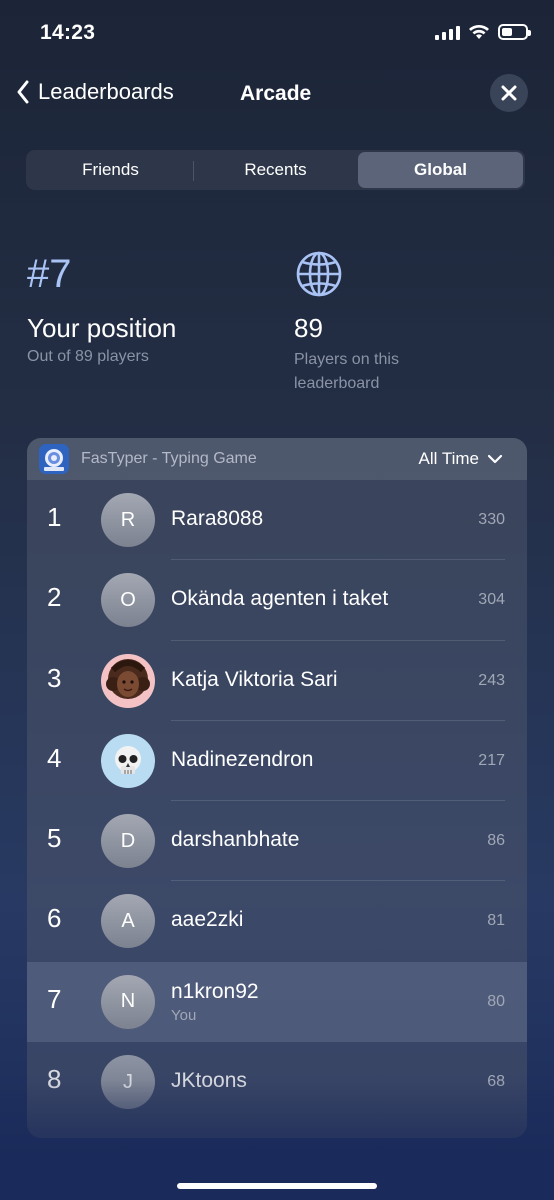 The width and height of the screenshot is (554, 1200). What do you see at coordinates (277, 1002) in the screenshot?
I see `table-row-current-user: 7 N n1kron92 You 80` at bounding box center [277, 1002].